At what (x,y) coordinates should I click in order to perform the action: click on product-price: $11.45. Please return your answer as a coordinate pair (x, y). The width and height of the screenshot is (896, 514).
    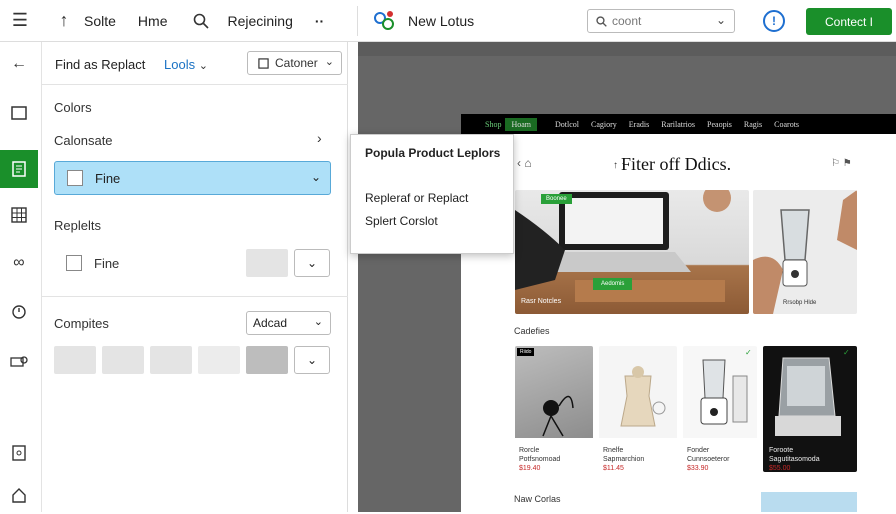
    Looking at the image, I should click on (613, 468).